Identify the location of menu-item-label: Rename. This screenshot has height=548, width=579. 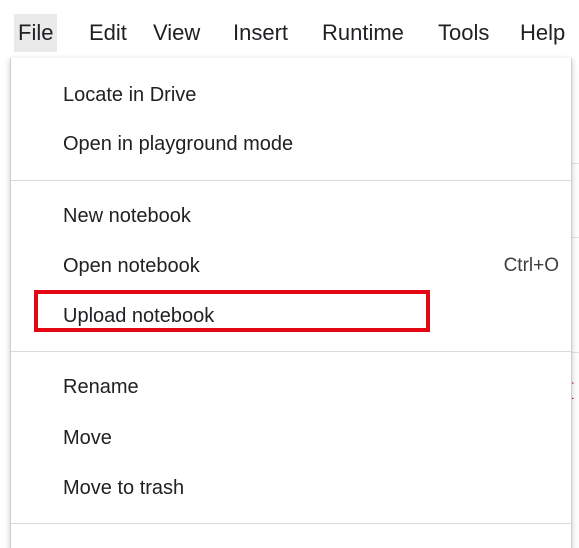
(101, 387).